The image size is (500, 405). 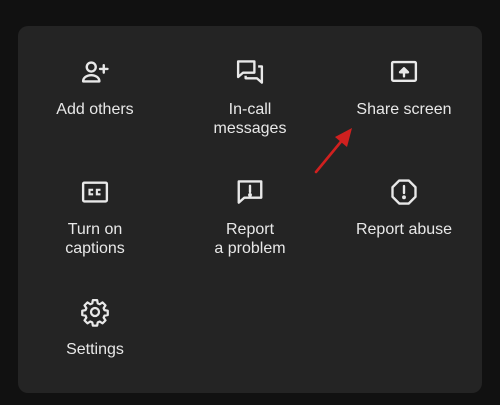 I want to click on share-screen-button: Share screen, so click(x=404, y=87).